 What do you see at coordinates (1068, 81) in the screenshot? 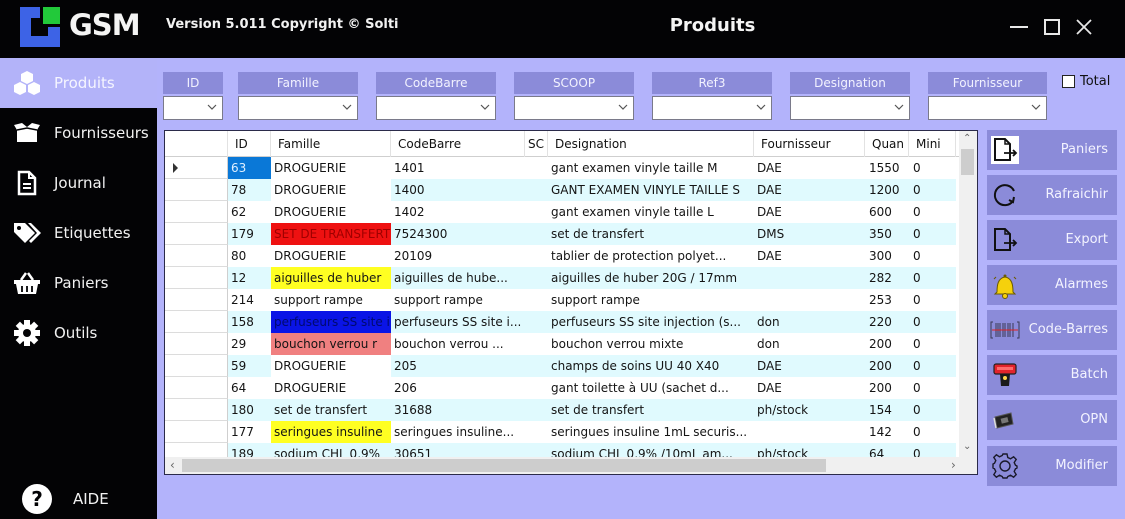
I see `checkbox-box` at bounding box center [1068, 81].